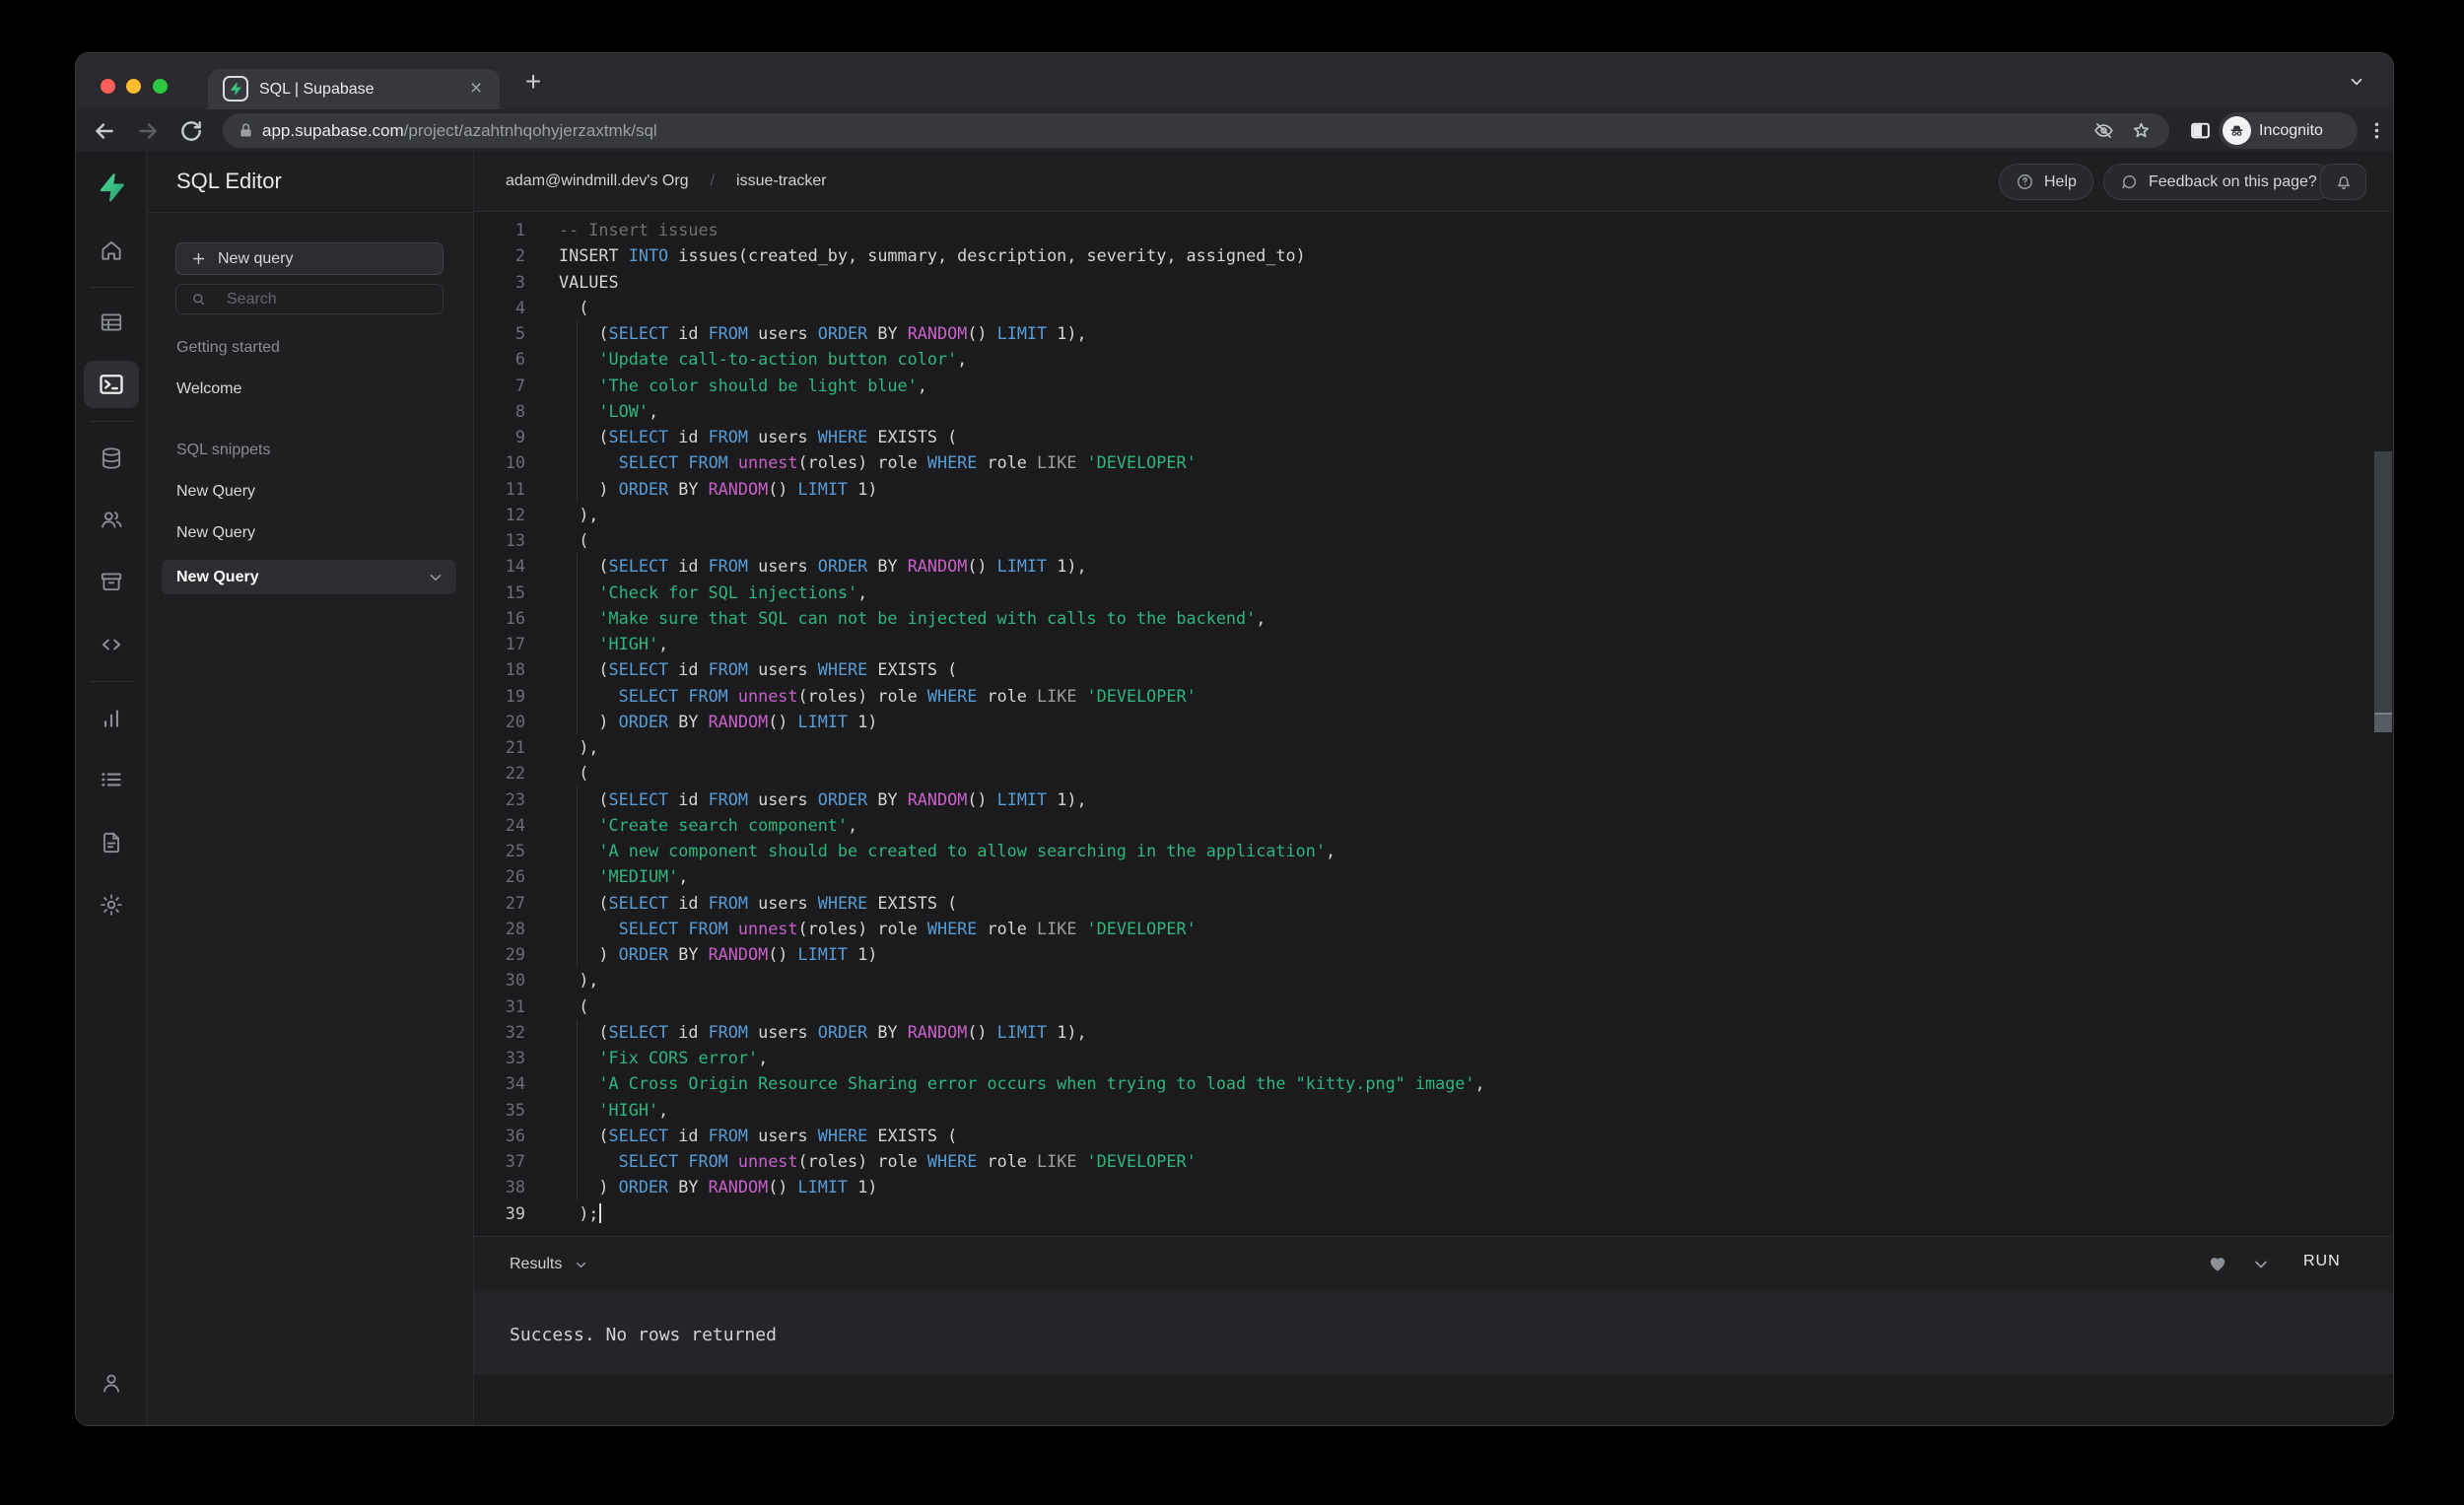 This screenshot has height=1505, width=2464. What do you see at coordinates (587, 644) in the screenshot?
I see `code-line: 17 'HIGH',` at bounding box center [587, 644].